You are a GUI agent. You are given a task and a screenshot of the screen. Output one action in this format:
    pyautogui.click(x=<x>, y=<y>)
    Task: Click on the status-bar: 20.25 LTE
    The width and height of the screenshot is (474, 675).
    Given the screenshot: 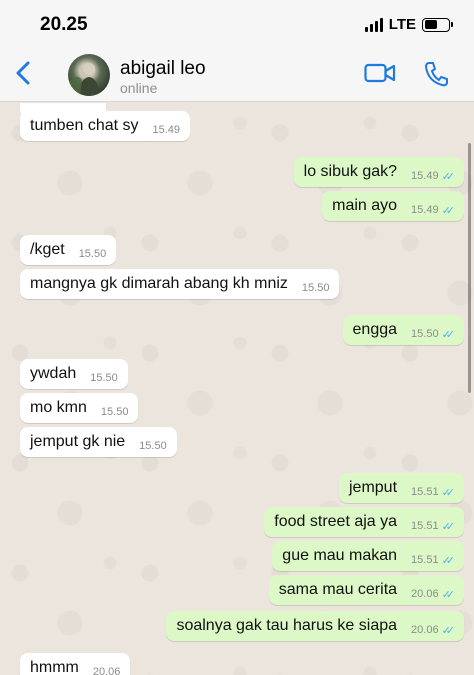 What is the action you would take?
    pyautogui.click(x=237, y=23)
    